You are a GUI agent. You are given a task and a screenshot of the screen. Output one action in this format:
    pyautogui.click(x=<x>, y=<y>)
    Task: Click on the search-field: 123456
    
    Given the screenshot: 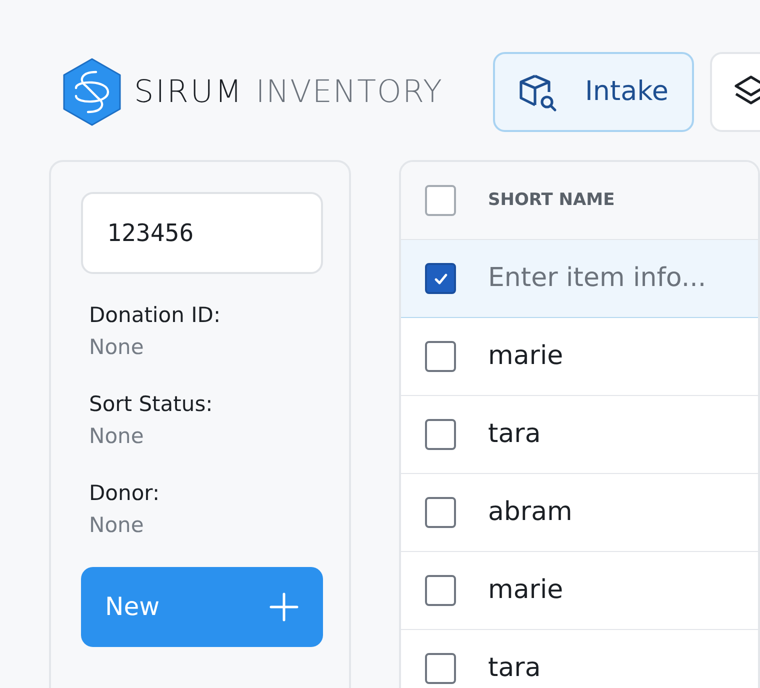 What is the action you would take?
    pyautogui.click(x=202, y=233)
    